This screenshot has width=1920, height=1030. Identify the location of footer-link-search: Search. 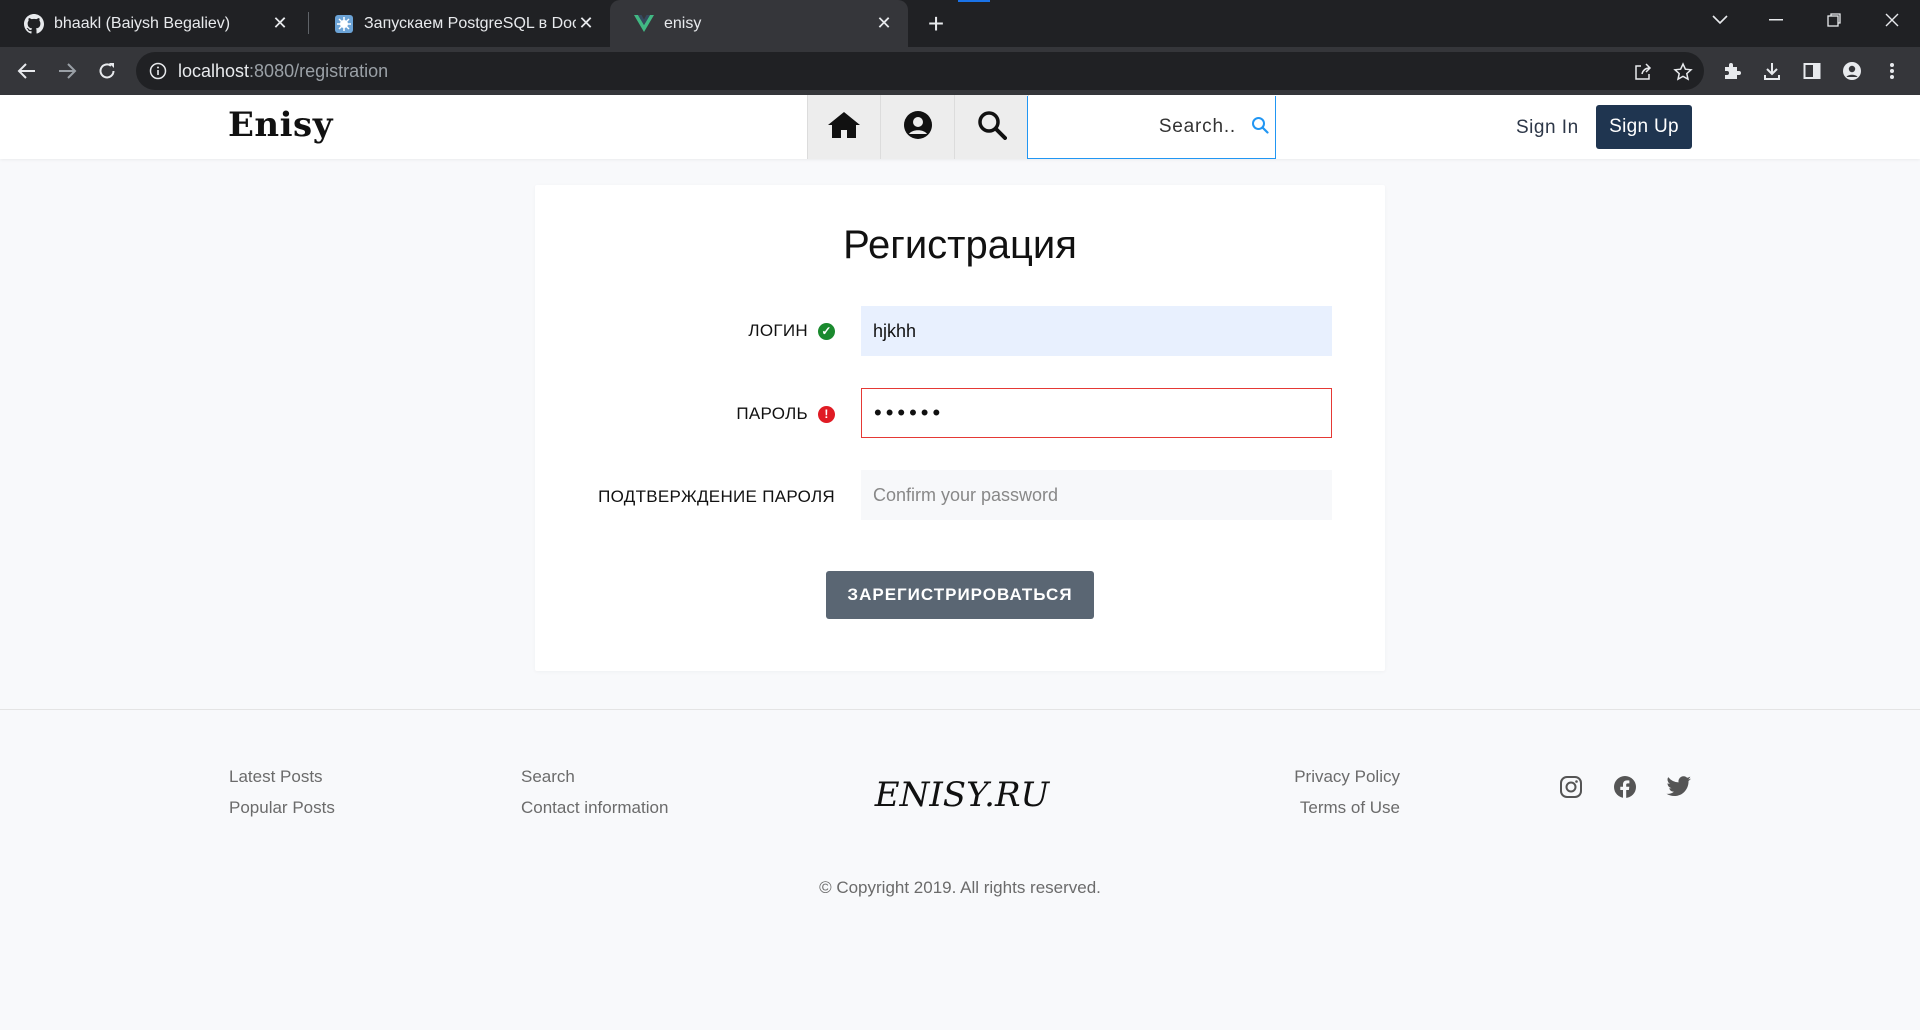
(548, 777).